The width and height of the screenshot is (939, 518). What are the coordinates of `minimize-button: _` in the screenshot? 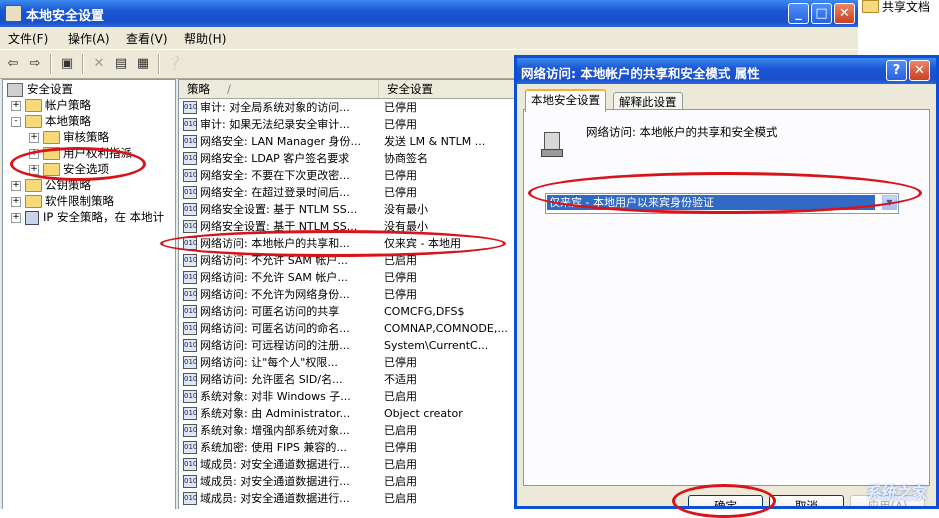 It's located at (798, 13).